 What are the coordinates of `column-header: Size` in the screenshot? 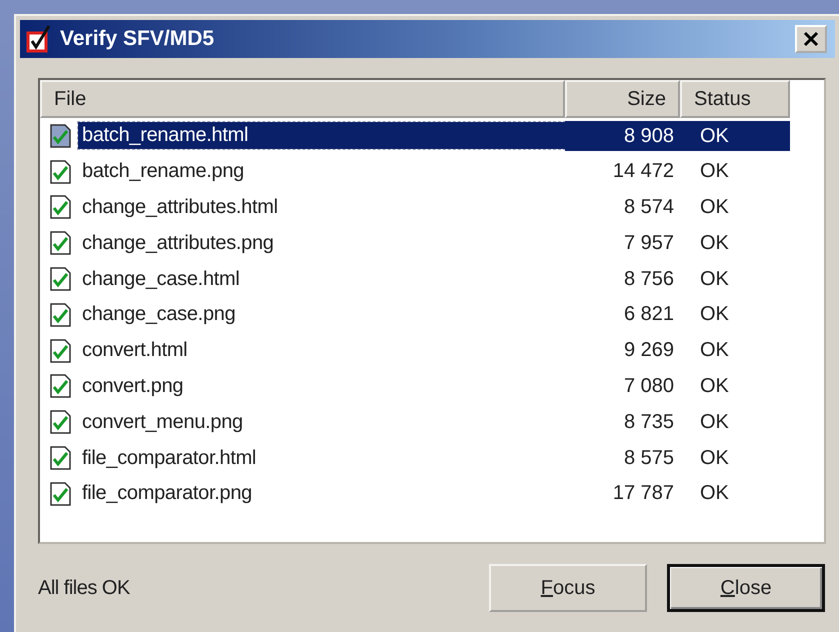 It's located at (622, 99).